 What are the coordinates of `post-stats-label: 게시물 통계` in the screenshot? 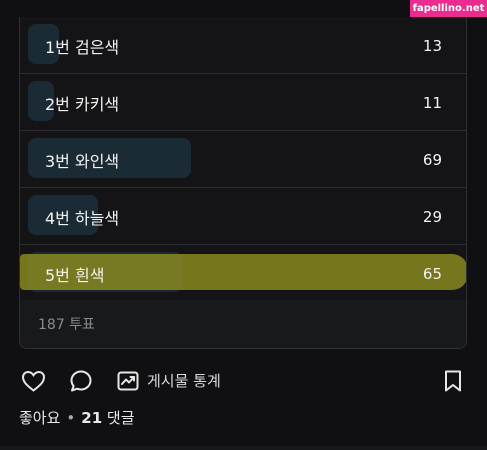 It's located at (184, 380).